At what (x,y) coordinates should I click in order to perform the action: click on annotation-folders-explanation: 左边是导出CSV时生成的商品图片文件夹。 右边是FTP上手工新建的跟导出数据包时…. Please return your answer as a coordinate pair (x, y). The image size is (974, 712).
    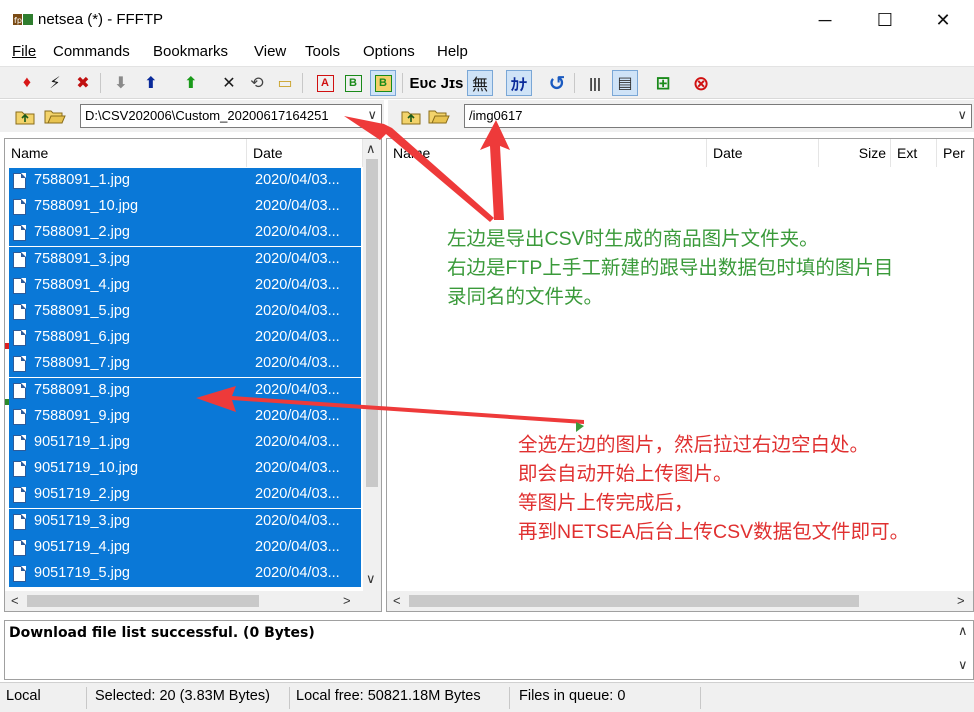
    Looking at the image, I should click on (670, 268).